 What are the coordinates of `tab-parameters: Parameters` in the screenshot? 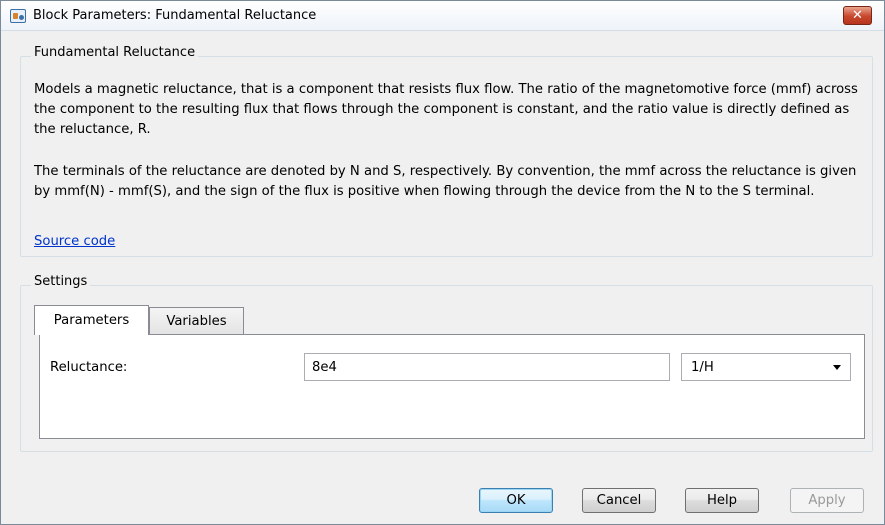 It's located at (91, 320).